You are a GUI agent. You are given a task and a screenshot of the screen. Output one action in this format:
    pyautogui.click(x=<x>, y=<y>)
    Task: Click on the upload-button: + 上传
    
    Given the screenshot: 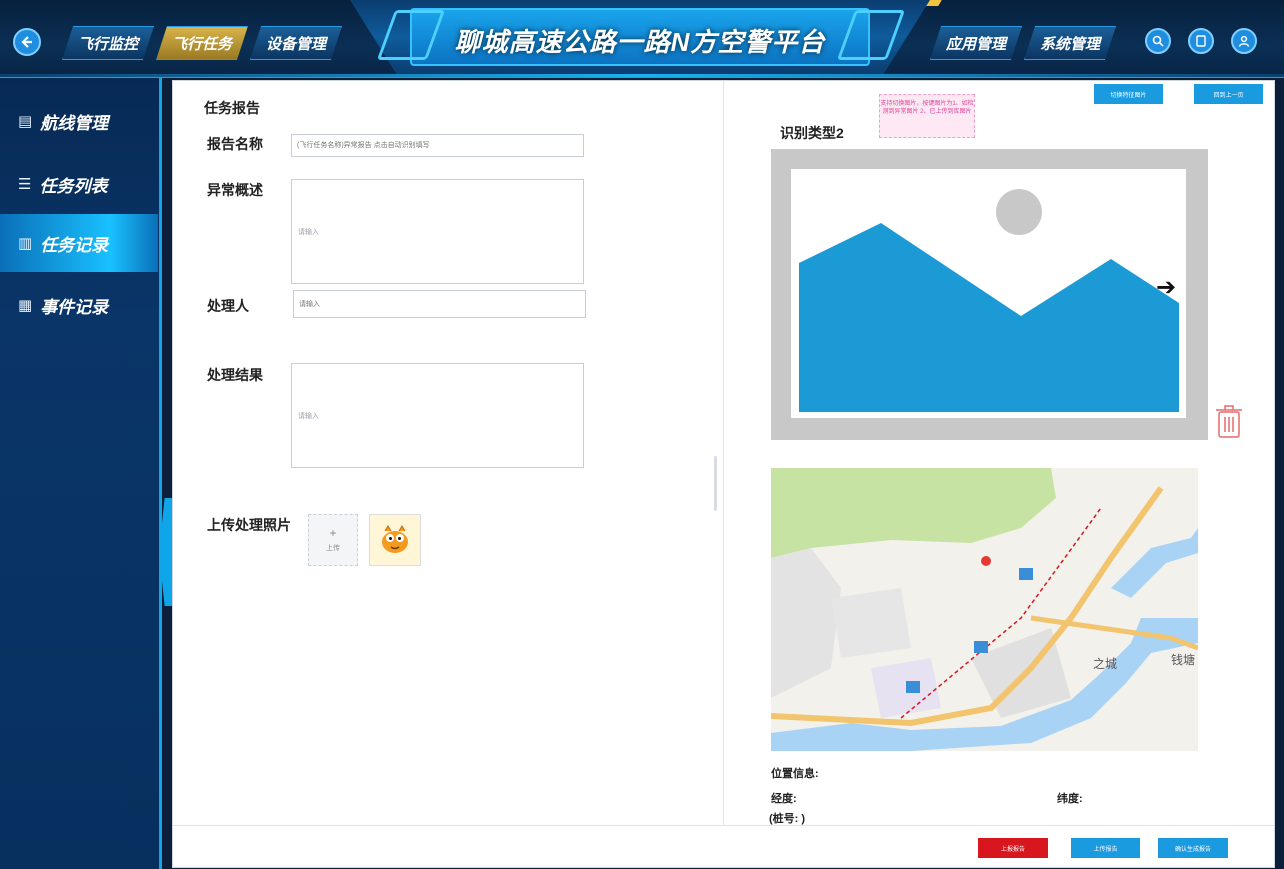 What is the action you would take?
    pyautogui.click(x=333, y=540)
    